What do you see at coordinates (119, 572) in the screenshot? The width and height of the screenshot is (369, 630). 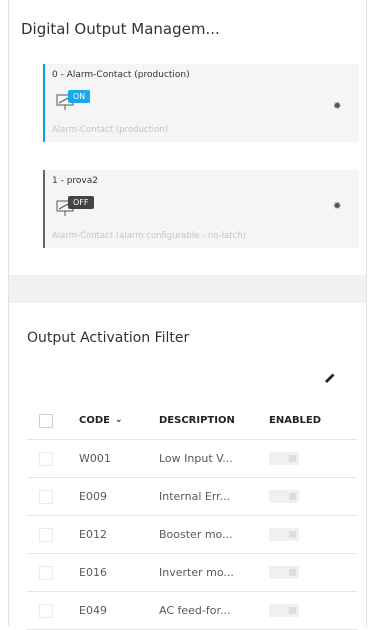 I see `code-cell: E016` at bounding box center [119, 572].